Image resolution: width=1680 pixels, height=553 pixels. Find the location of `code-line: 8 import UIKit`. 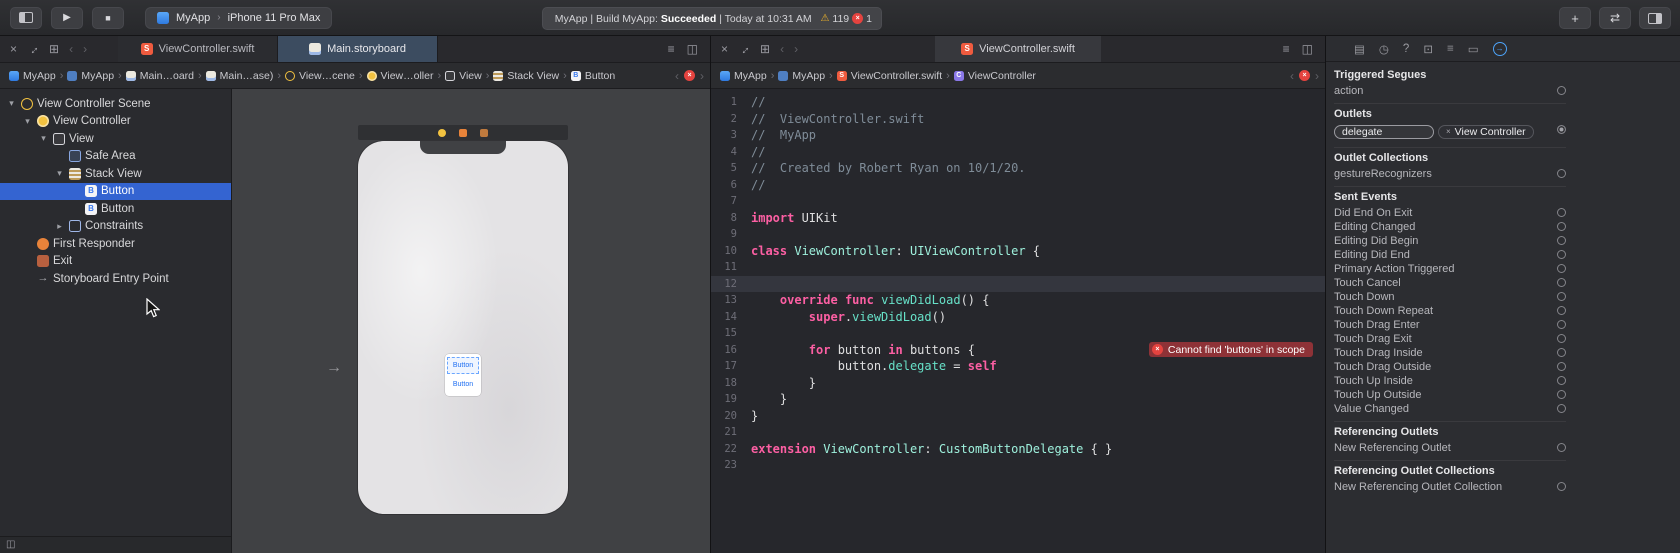

code-line: 8 import UIKit is located at coordinates (1018, 218).